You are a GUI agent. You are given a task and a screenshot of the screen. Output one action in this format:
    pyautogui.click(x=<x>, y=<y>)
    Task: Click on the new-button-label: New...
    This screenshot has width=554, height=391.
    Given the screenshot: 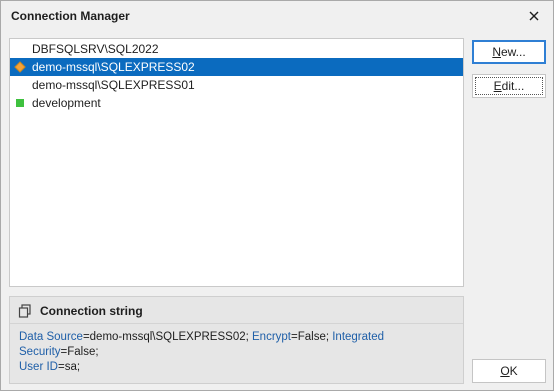 What is the action you would take?
    pyautogui.click(x=509, y=52)
    